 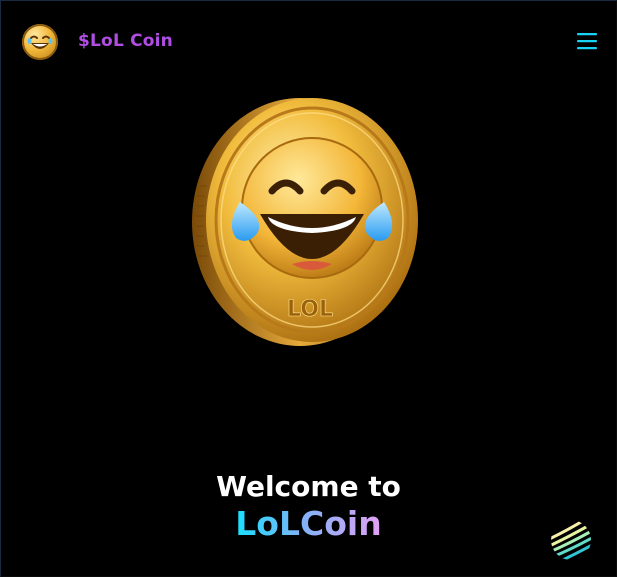 I want to click on striped-globe-icon, so click(x=571, y=540).